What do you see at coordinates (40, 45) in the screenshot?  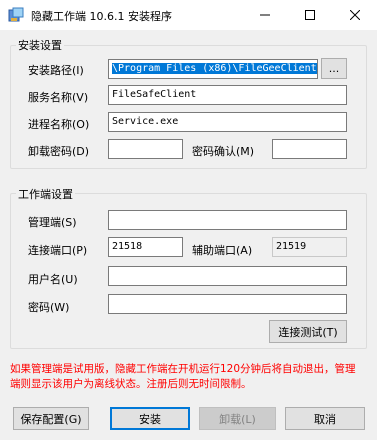 I see `install-settings-title: 安装设置` at bounding box center [40, 45].